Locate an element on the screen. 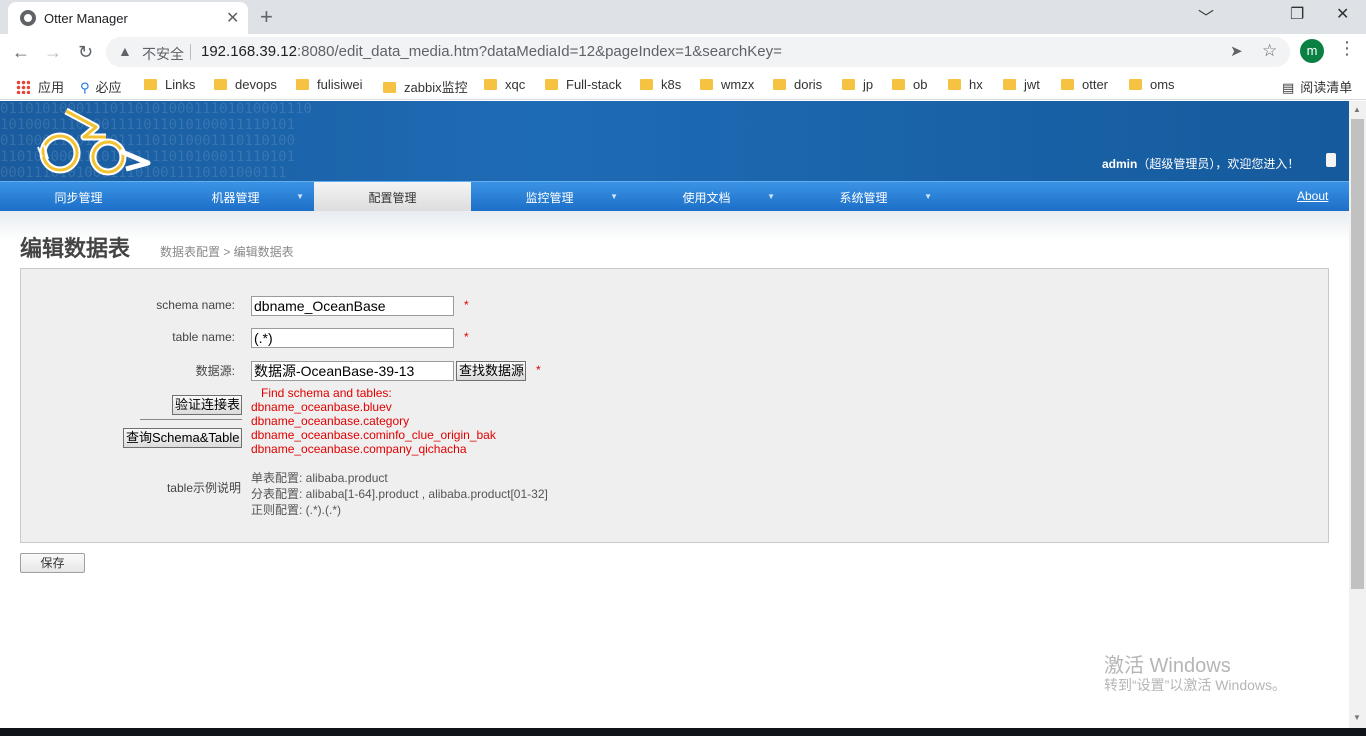 This screenshot has width=1366, height=736. table-name-input: (.*) is located at coordinates (352, 338).